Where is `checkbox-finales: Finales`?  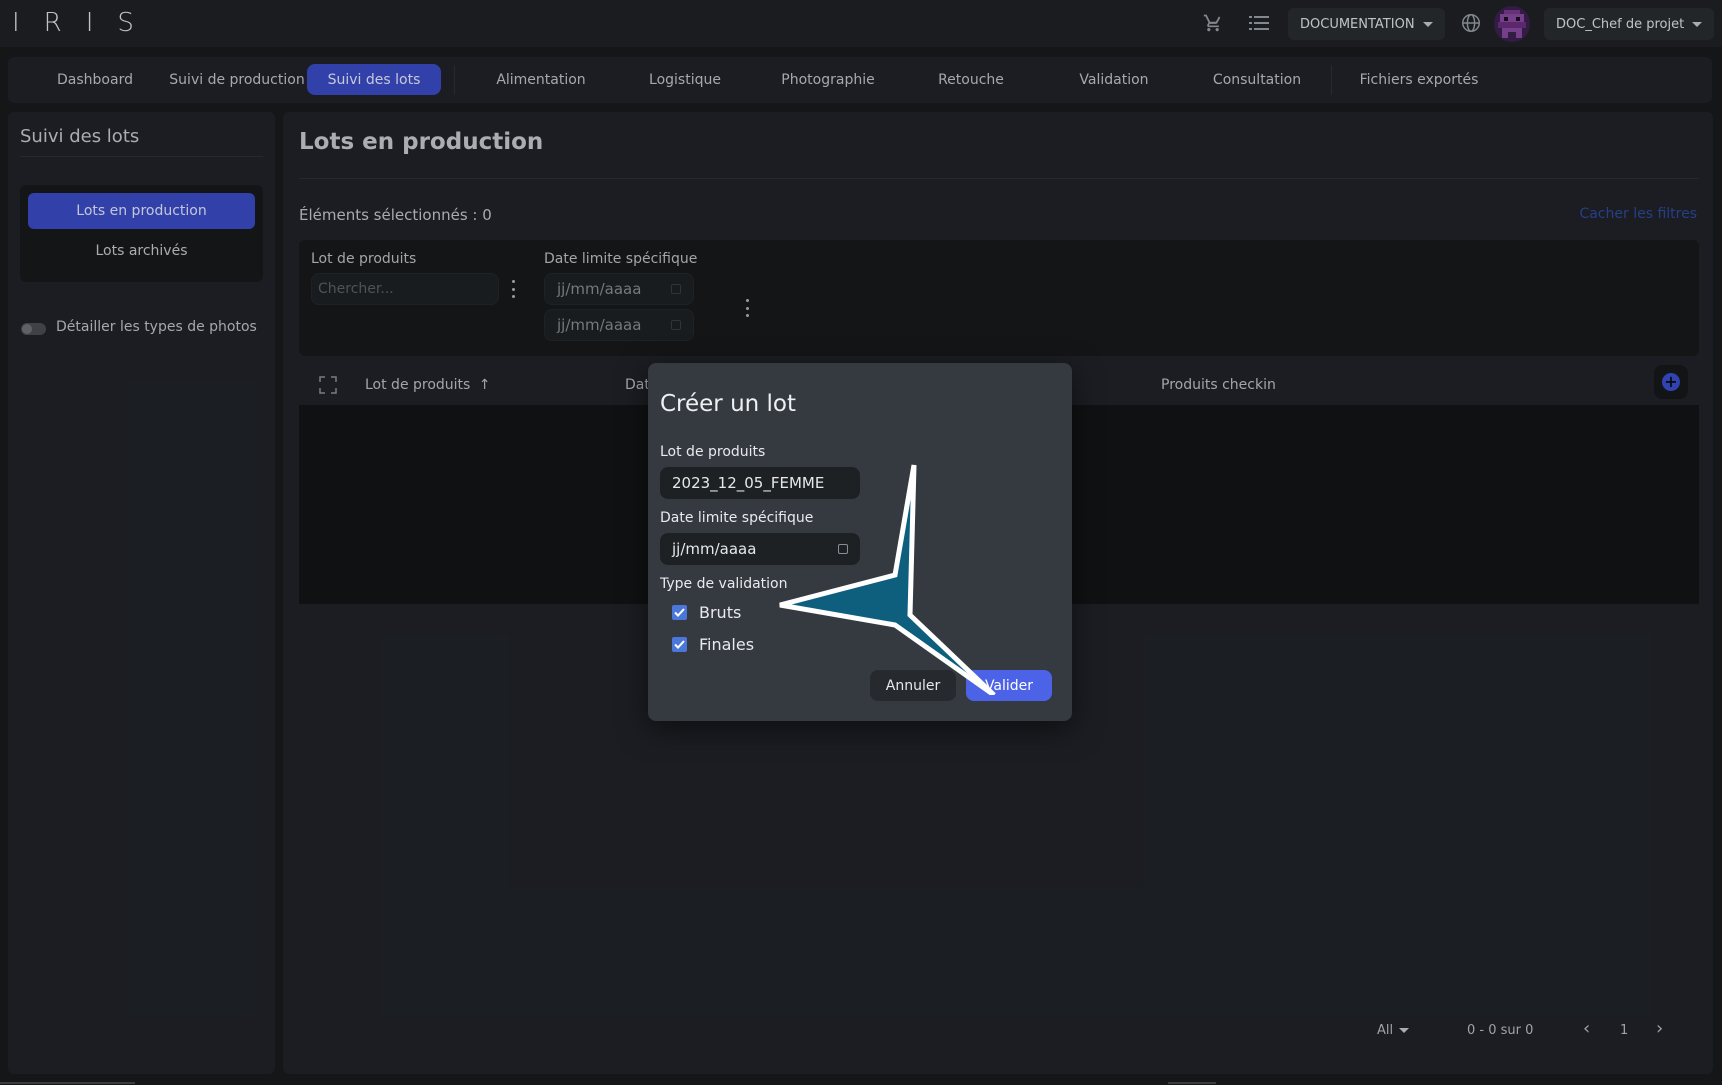
checkbox-finales: Finales is located at coordinates (713, 644).